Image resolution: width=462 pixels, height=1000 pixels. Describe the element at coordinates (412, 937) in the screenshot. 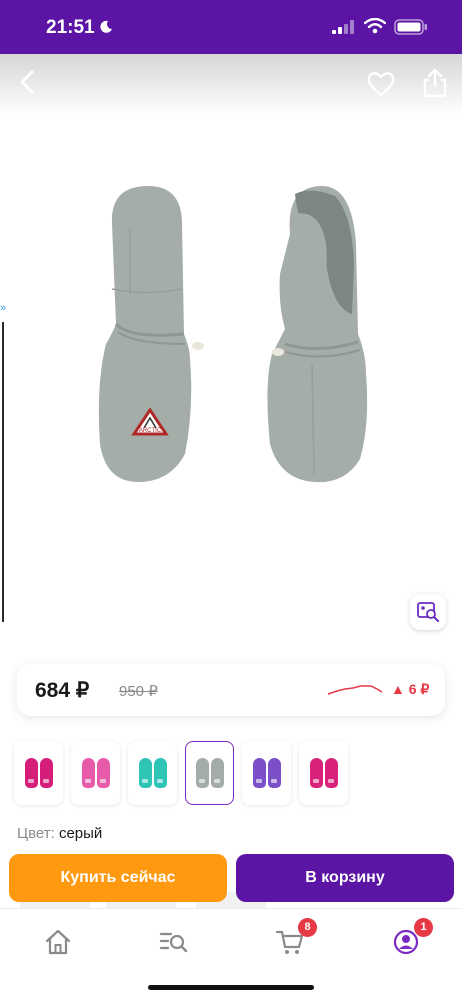

I see `nav-profile: 1` at that location.